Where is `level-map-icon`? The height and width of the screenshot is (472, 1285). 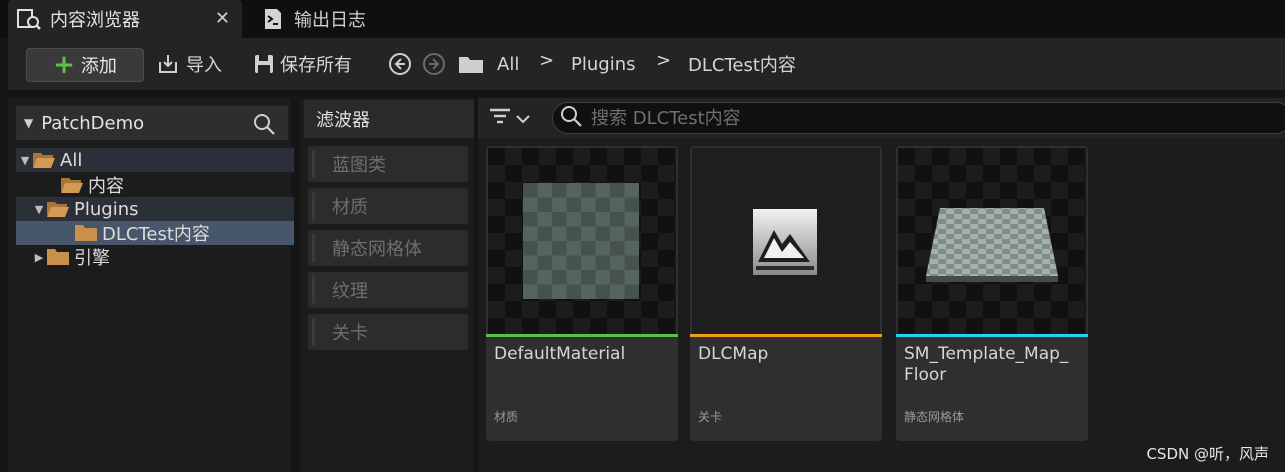
level-map-icon is located at coordinates (785, 244).